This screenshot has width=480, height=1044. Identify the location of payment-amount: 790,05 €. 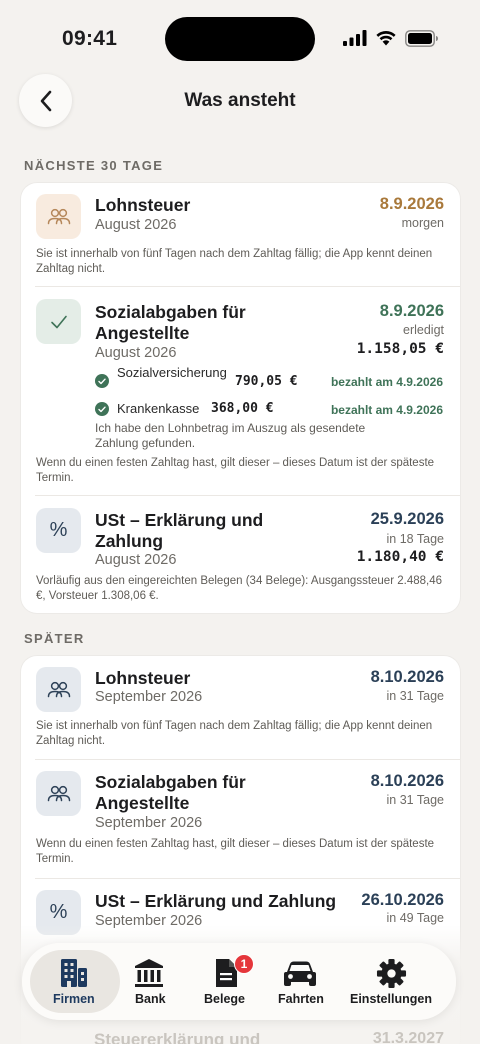
(266, 381).